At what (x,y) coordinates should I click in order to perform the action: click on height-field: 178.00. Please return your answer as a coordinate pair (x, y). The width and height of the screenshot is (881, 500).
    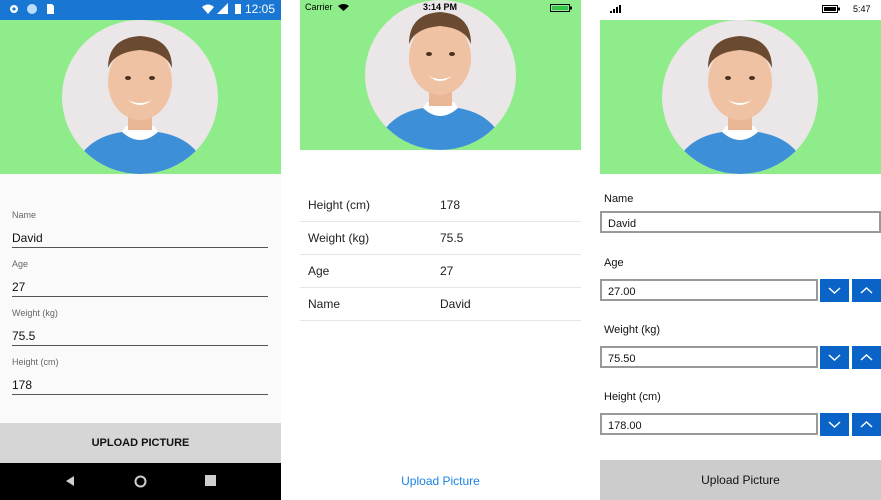
    Looking at the image, I should click on (709, 424).